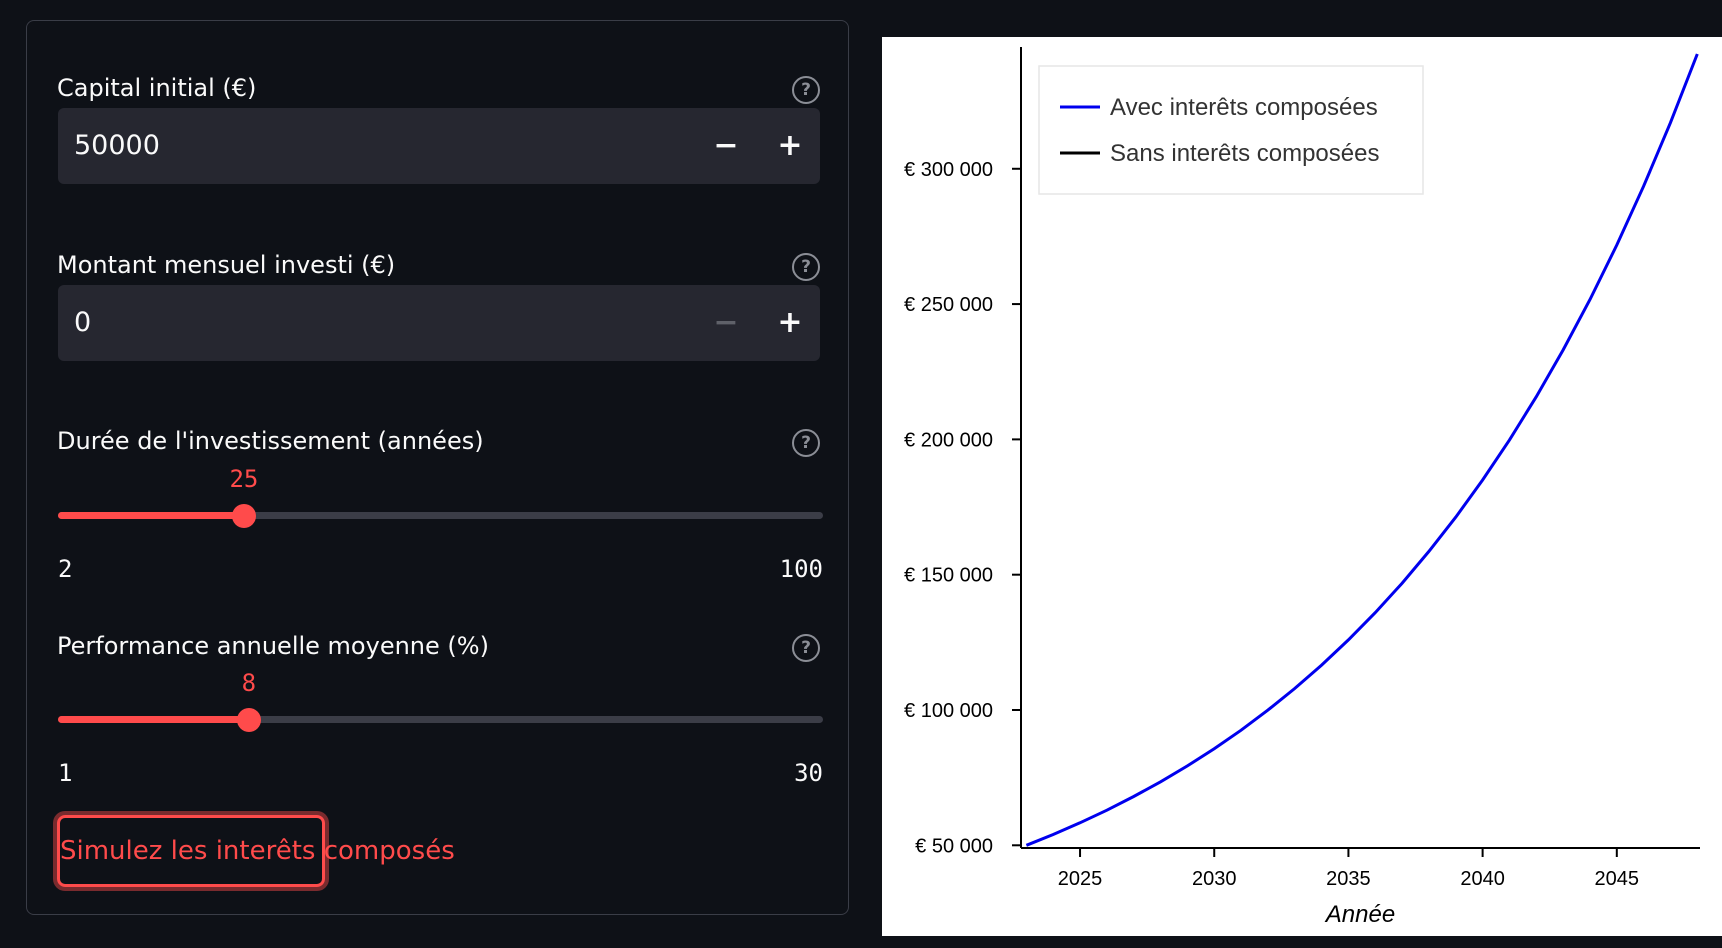 This screenshot has width=1722, height=948. What do you see at coordinates (273, 646) in the screenshot?
I see `performance-label: Performance annuelle moyenne (%)` at bounding box center [273, 646].